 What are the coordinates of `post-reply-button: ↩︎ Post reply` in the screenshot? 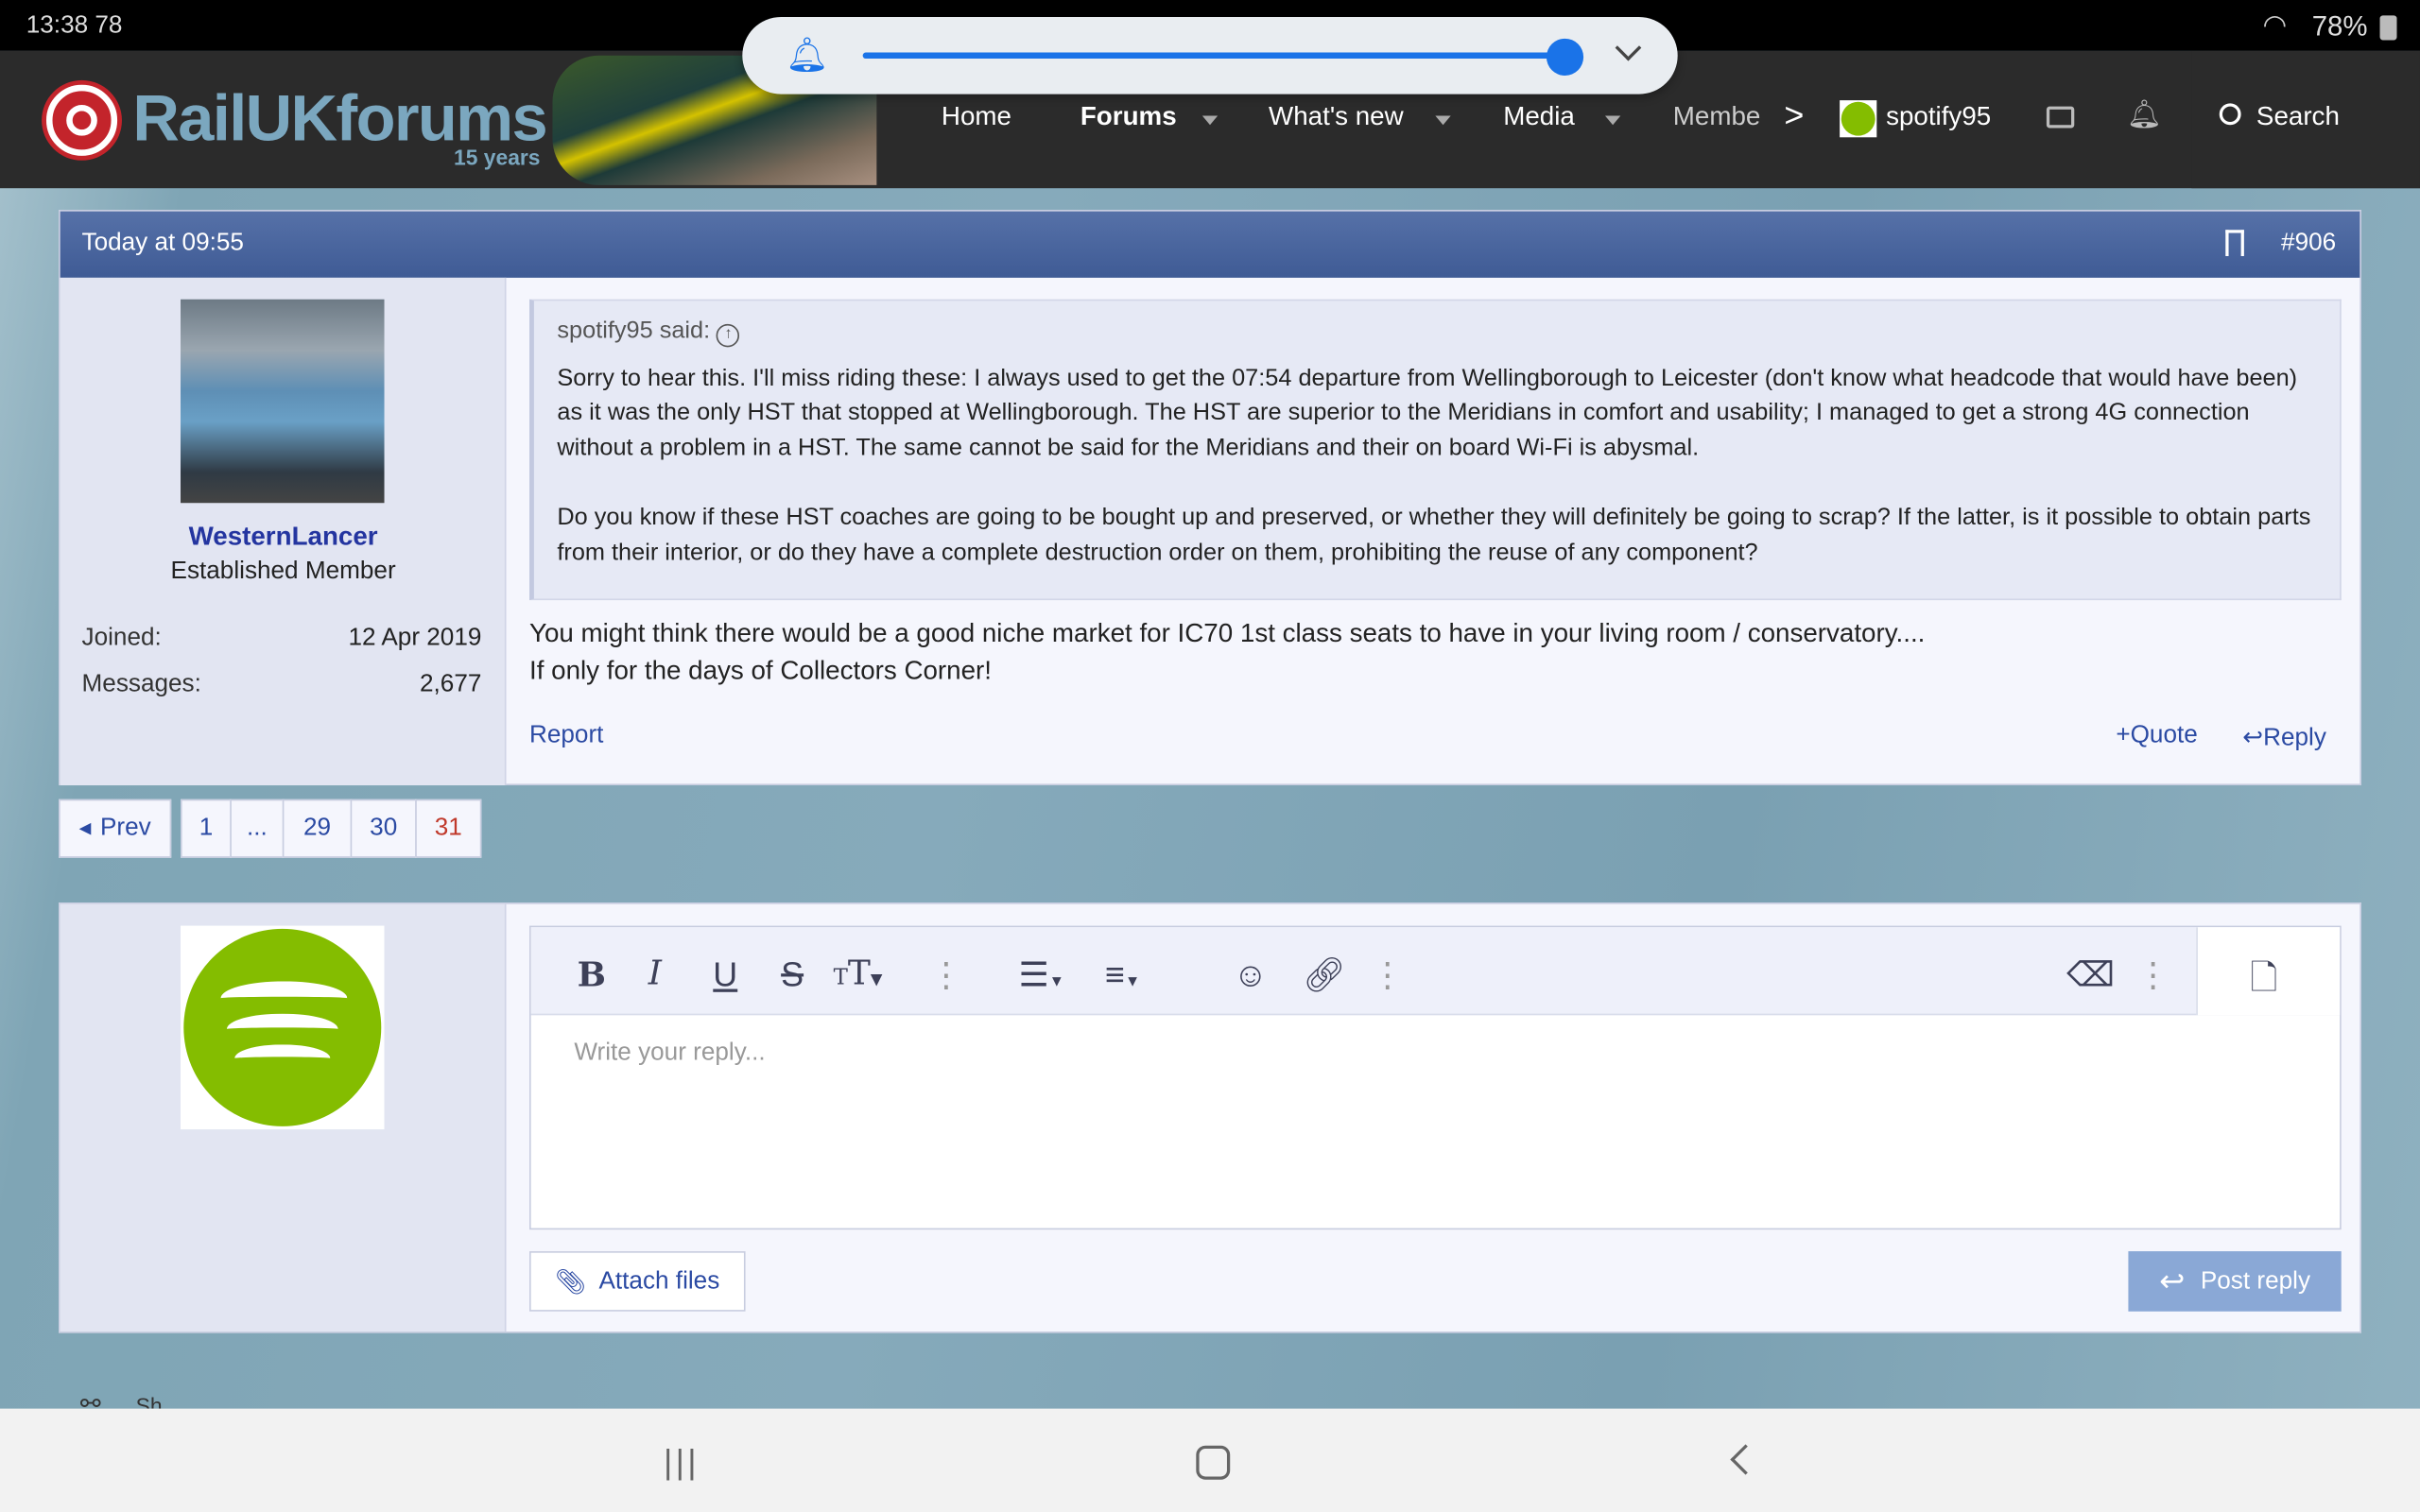 It's located at (2235, 1281).